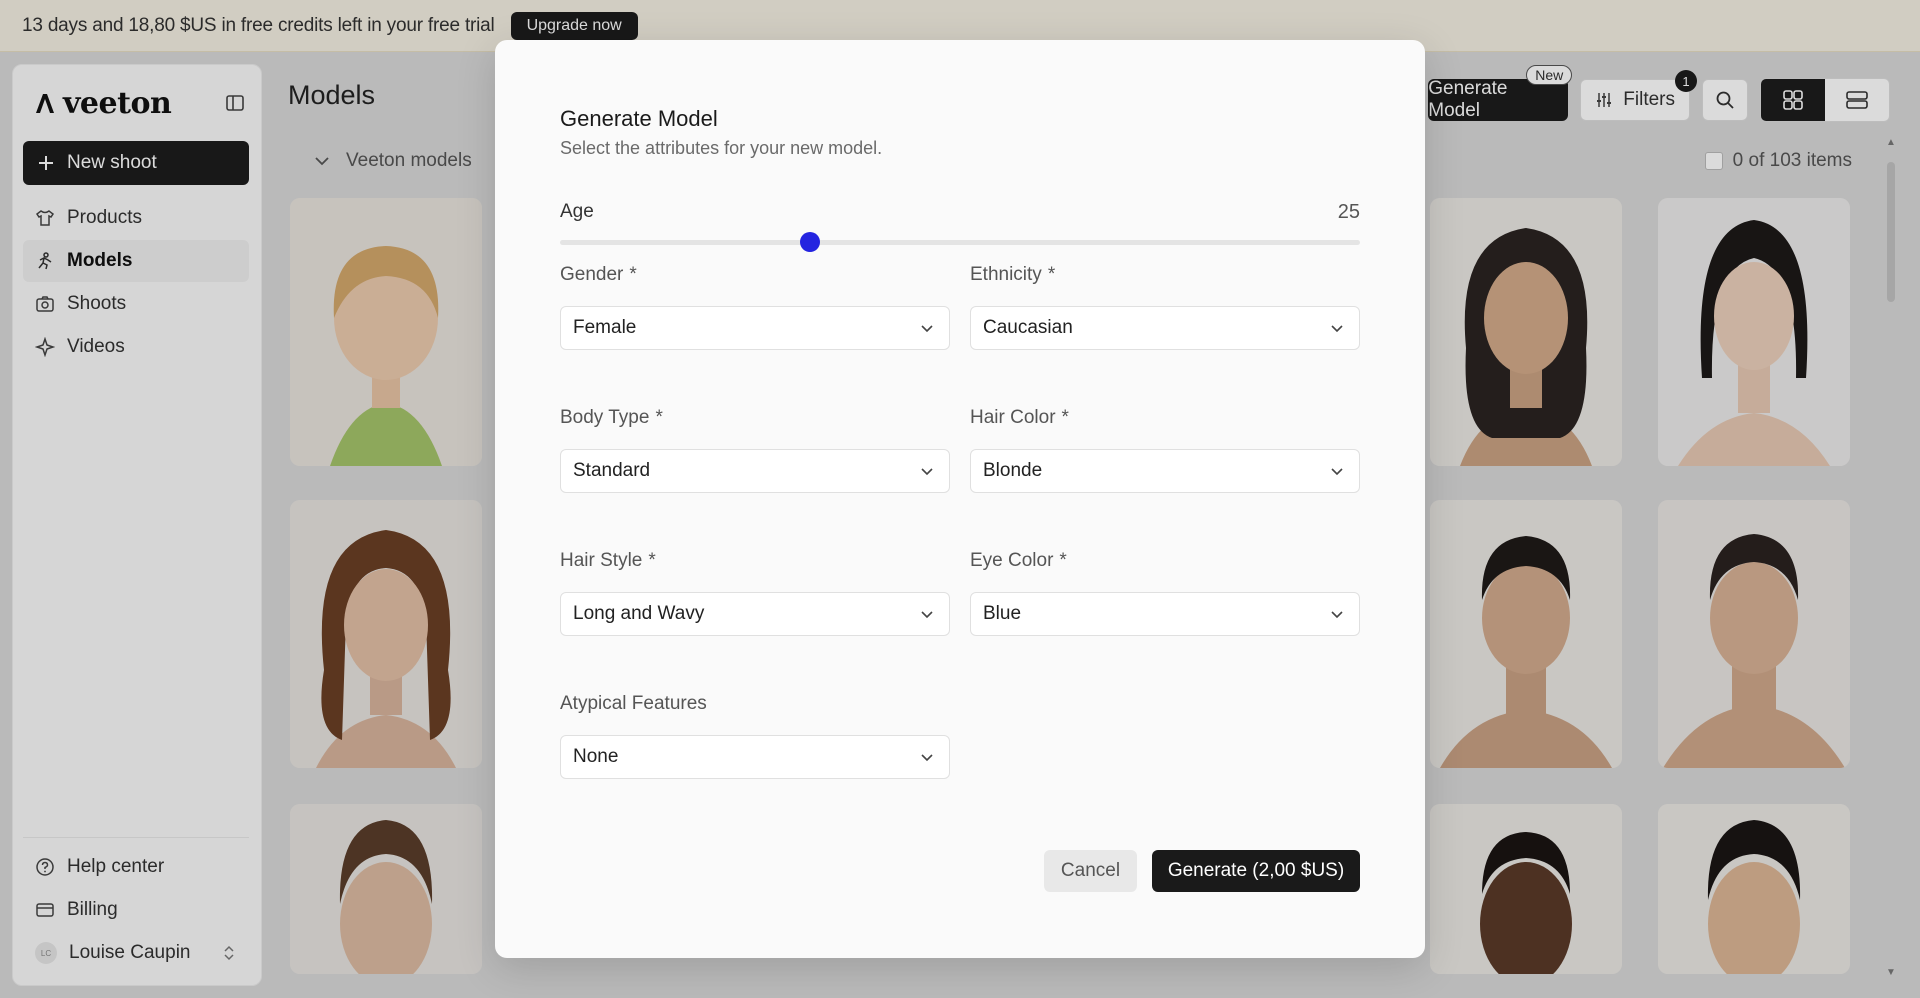  What do you see at coordinates (755, 471) in the screenshot?
I see `body-type-select: Standard` at bounding box center [755, 471].